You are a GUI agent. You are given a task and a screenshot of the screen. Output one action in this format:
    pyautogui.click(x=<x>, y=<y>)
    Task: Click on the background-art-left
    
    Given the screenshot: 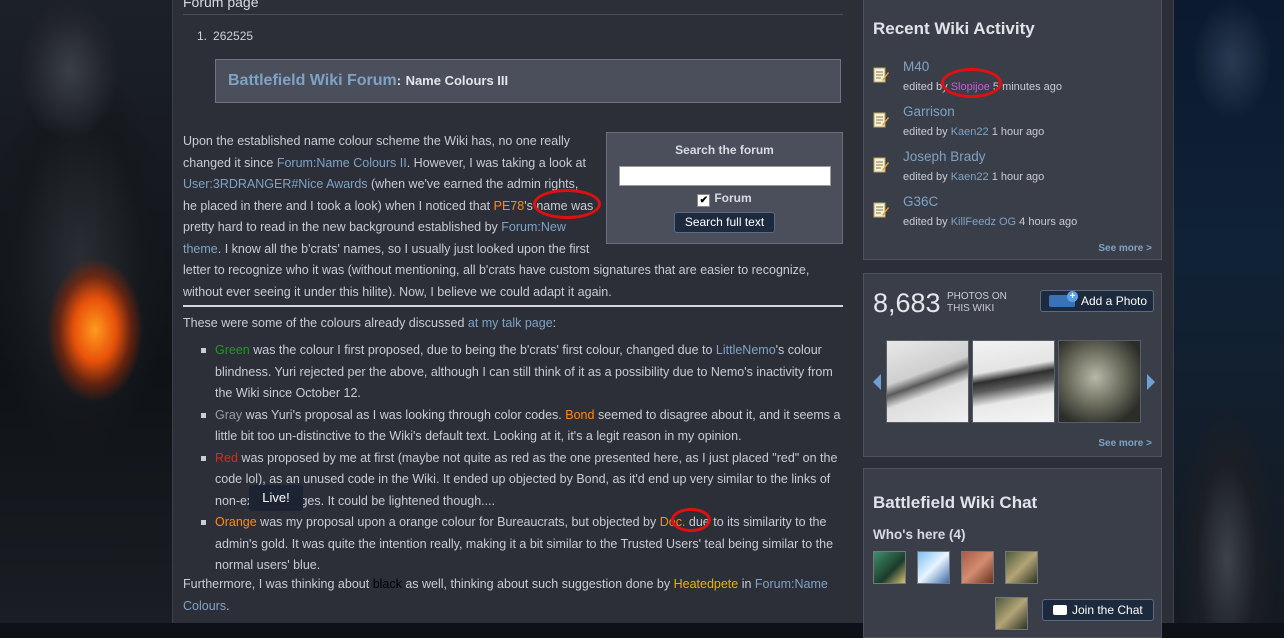 What is the action you would take?
    pyautogui.click(x=86, y=311)
    